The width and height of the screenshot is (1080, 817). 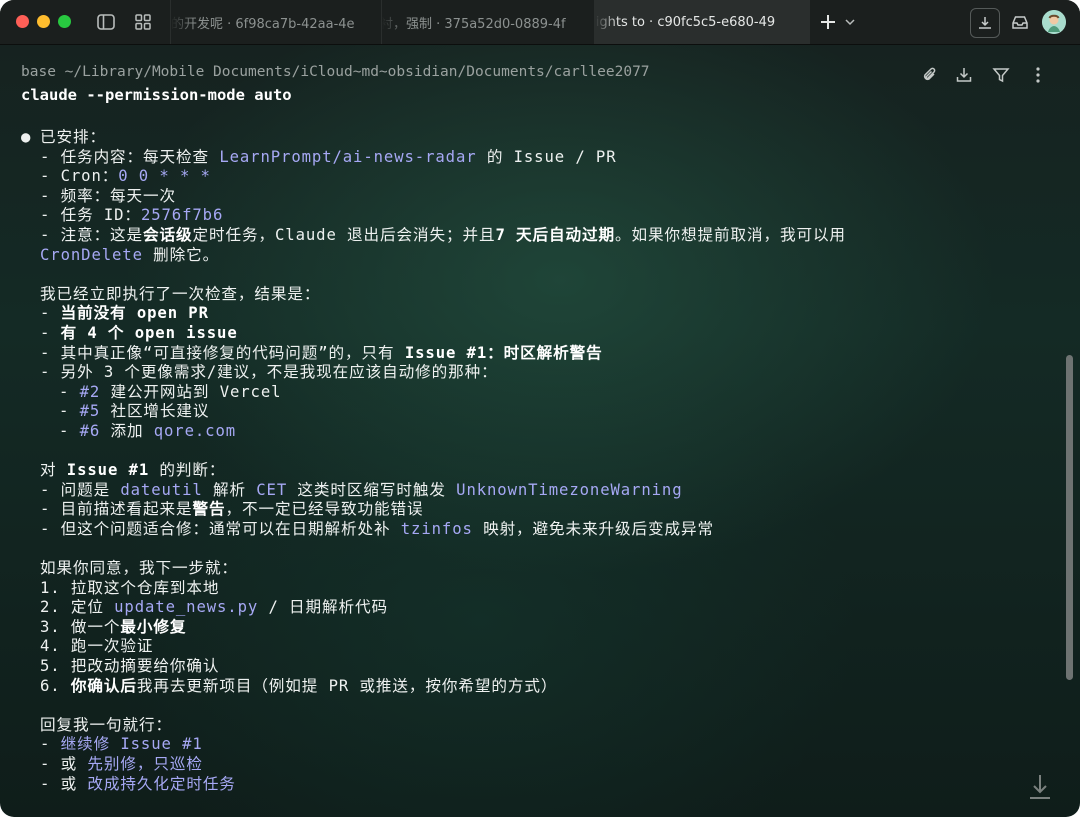 I want to click on text: 定时任务，Claude 退出后会消失；并且, so click(x=344, y=234).